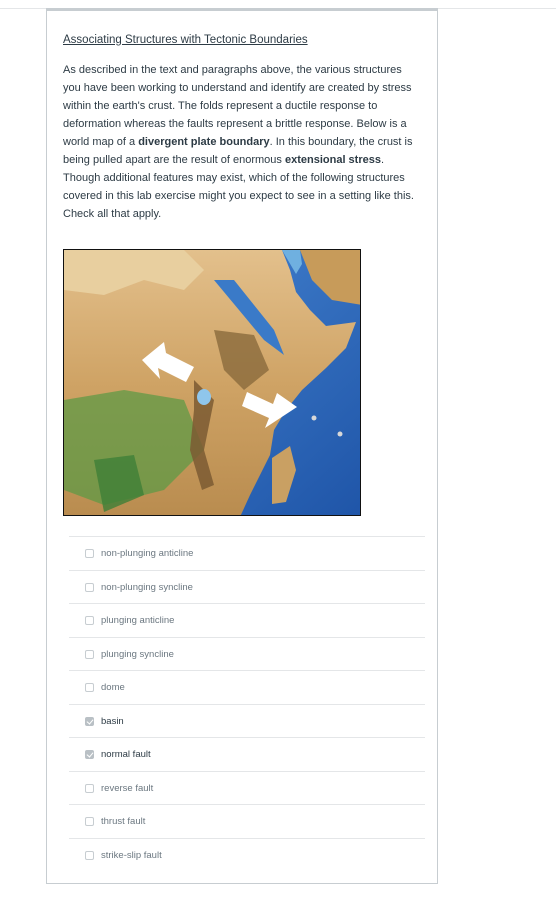 This screenshot has height=909, width=556. I want to click on option-label: basin, so click(112, 721).